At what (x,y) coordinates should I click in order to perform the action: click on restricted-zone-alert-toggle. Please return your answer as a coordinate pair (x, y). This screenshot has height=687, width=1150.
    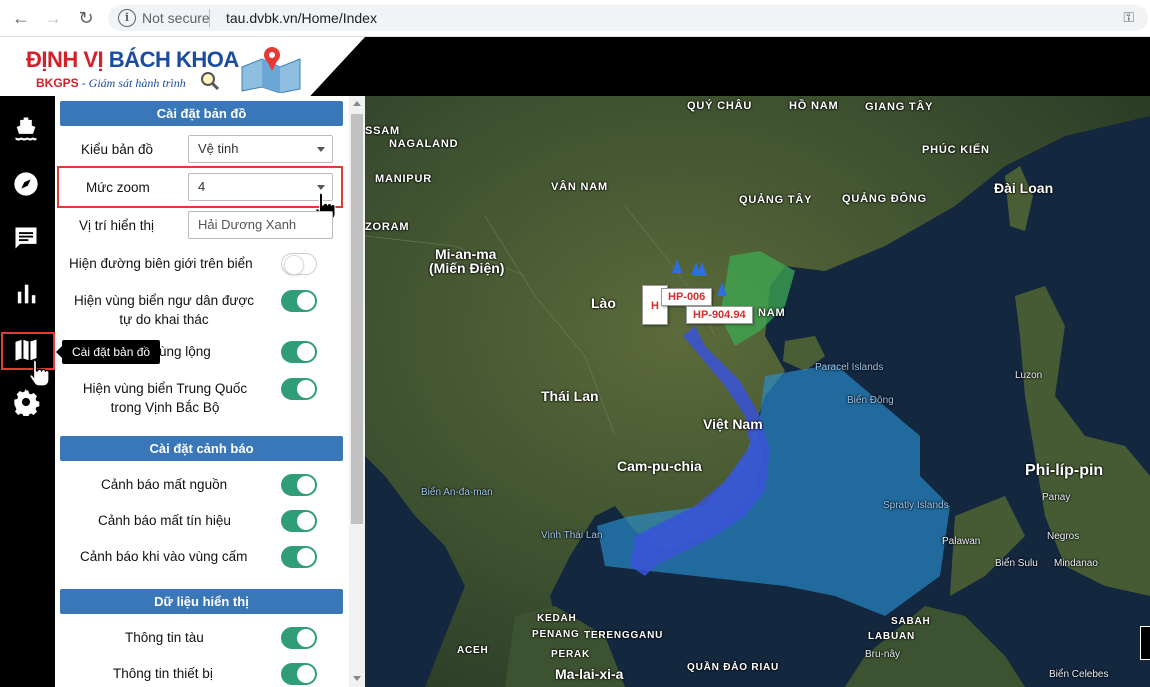
    Looking at the image, I should click on (299, 557).